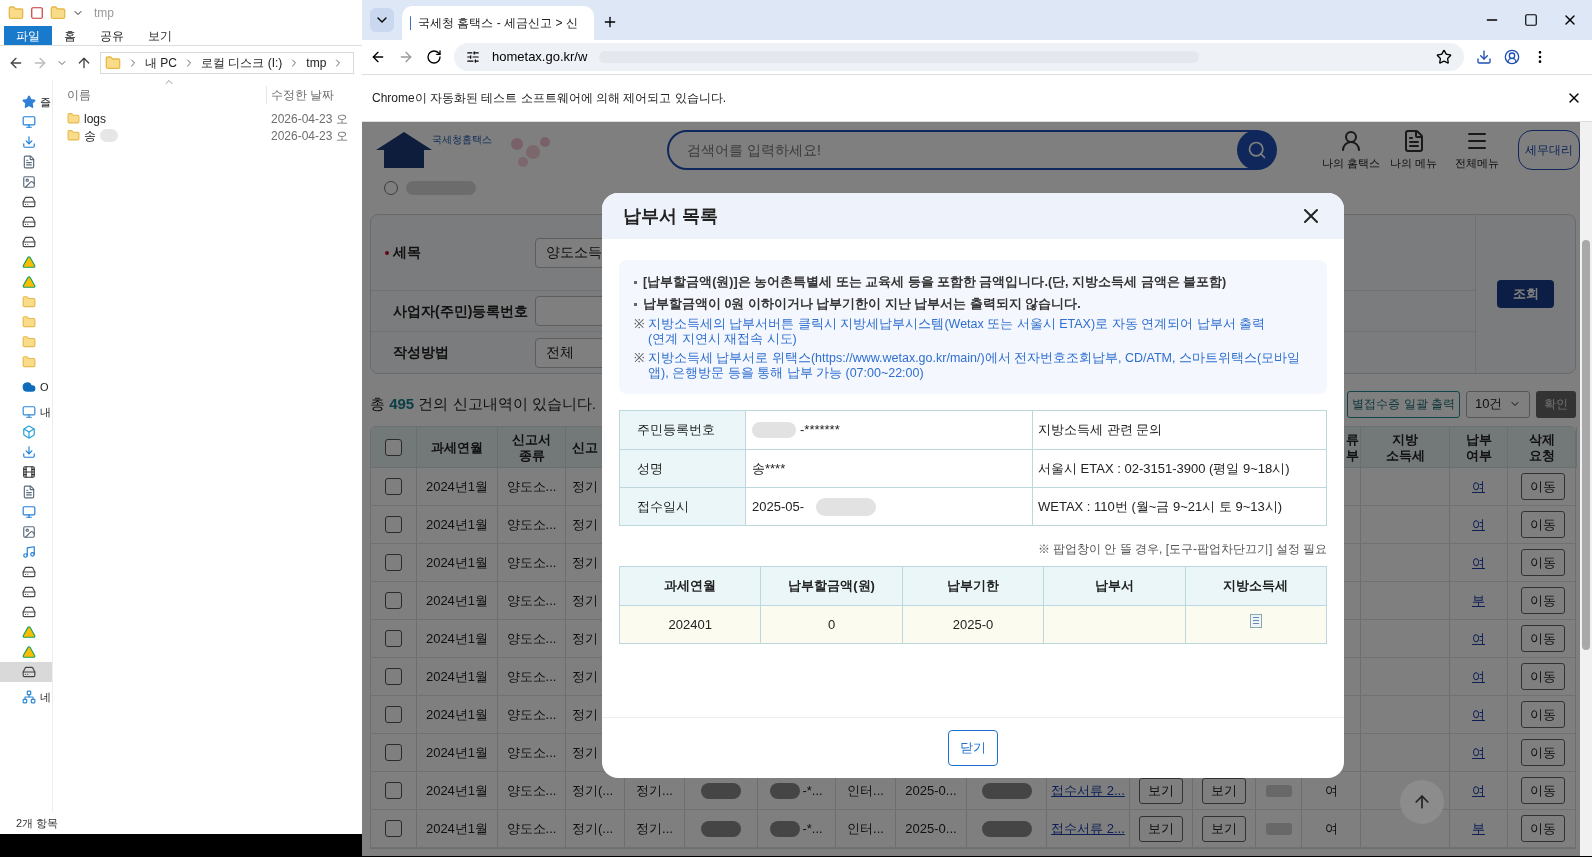  I want to click on table-cell-text: 0, so click(832, 624).